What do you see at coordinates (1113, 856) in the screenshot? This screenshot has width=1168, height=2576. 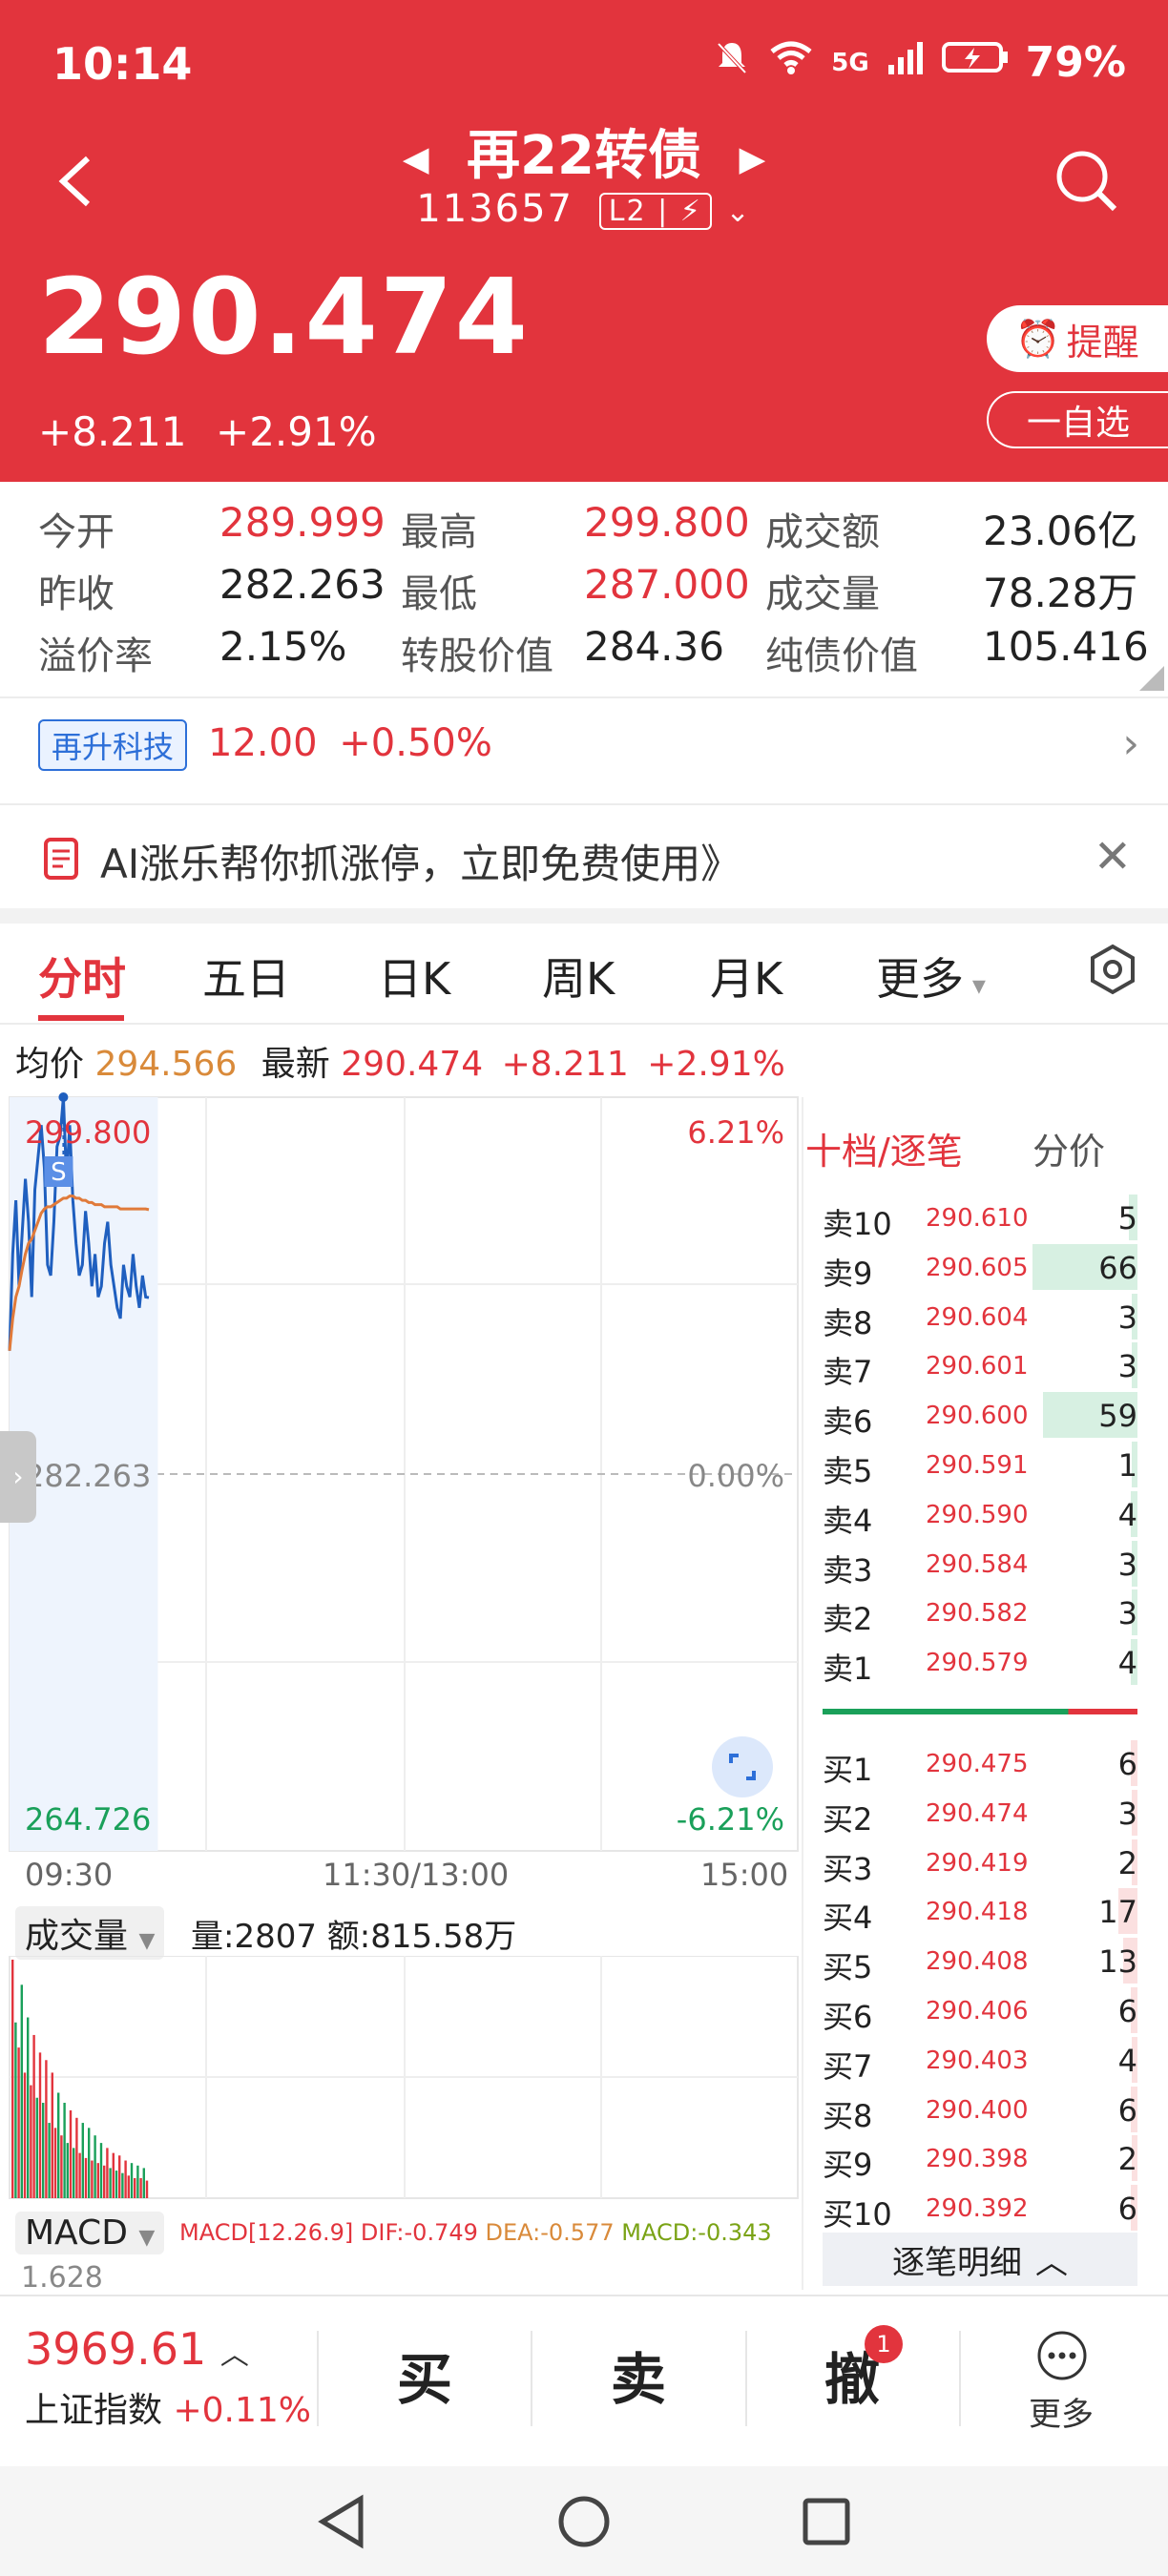 I see `close-icon: ✕` at bounding box center [1113, 856].